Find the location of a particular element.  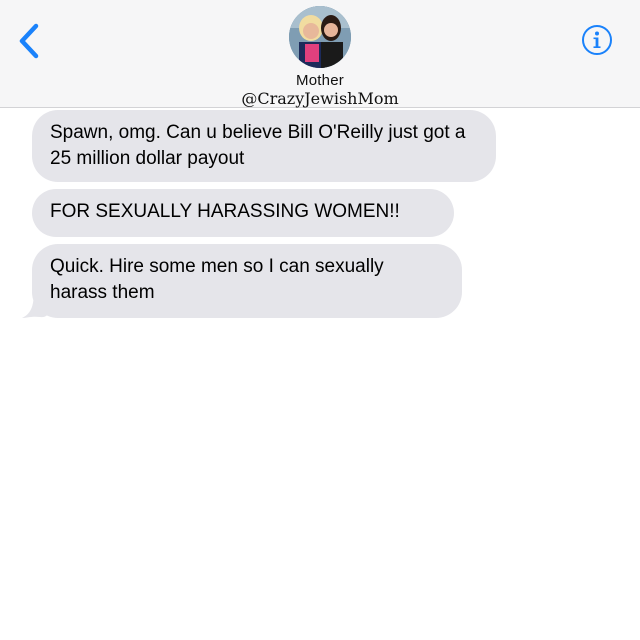

message-bubble-2: FOR SEXUALLY HARASSING WOMEN!! is located at coordinates (243, 213).